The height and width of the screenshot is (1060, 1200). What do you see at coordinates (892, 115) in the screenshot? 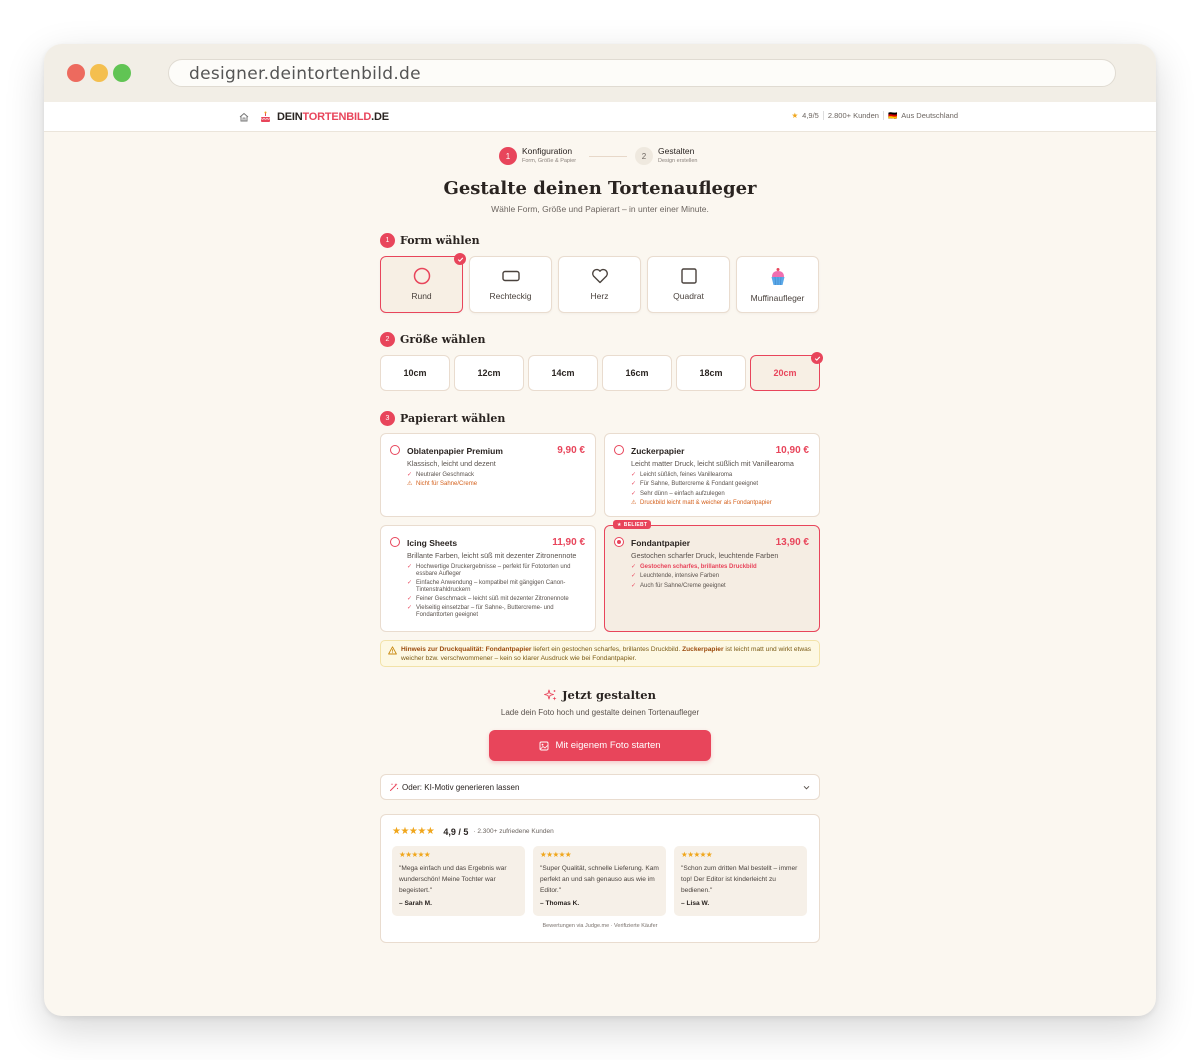
I see `flag-icon: 🇩🇪` at bounding box center [892, 115].